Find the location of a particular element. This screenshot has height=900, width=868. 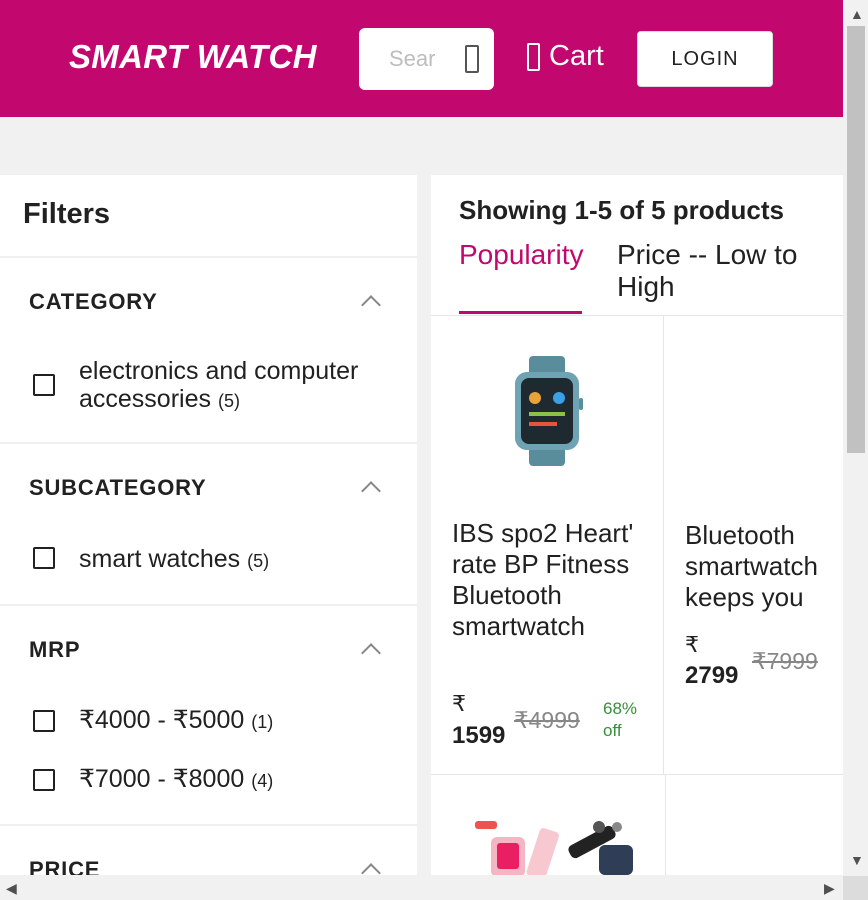

filter-section-subcategory-title: SUBCATEGORY is located at coordinates (117, 488).